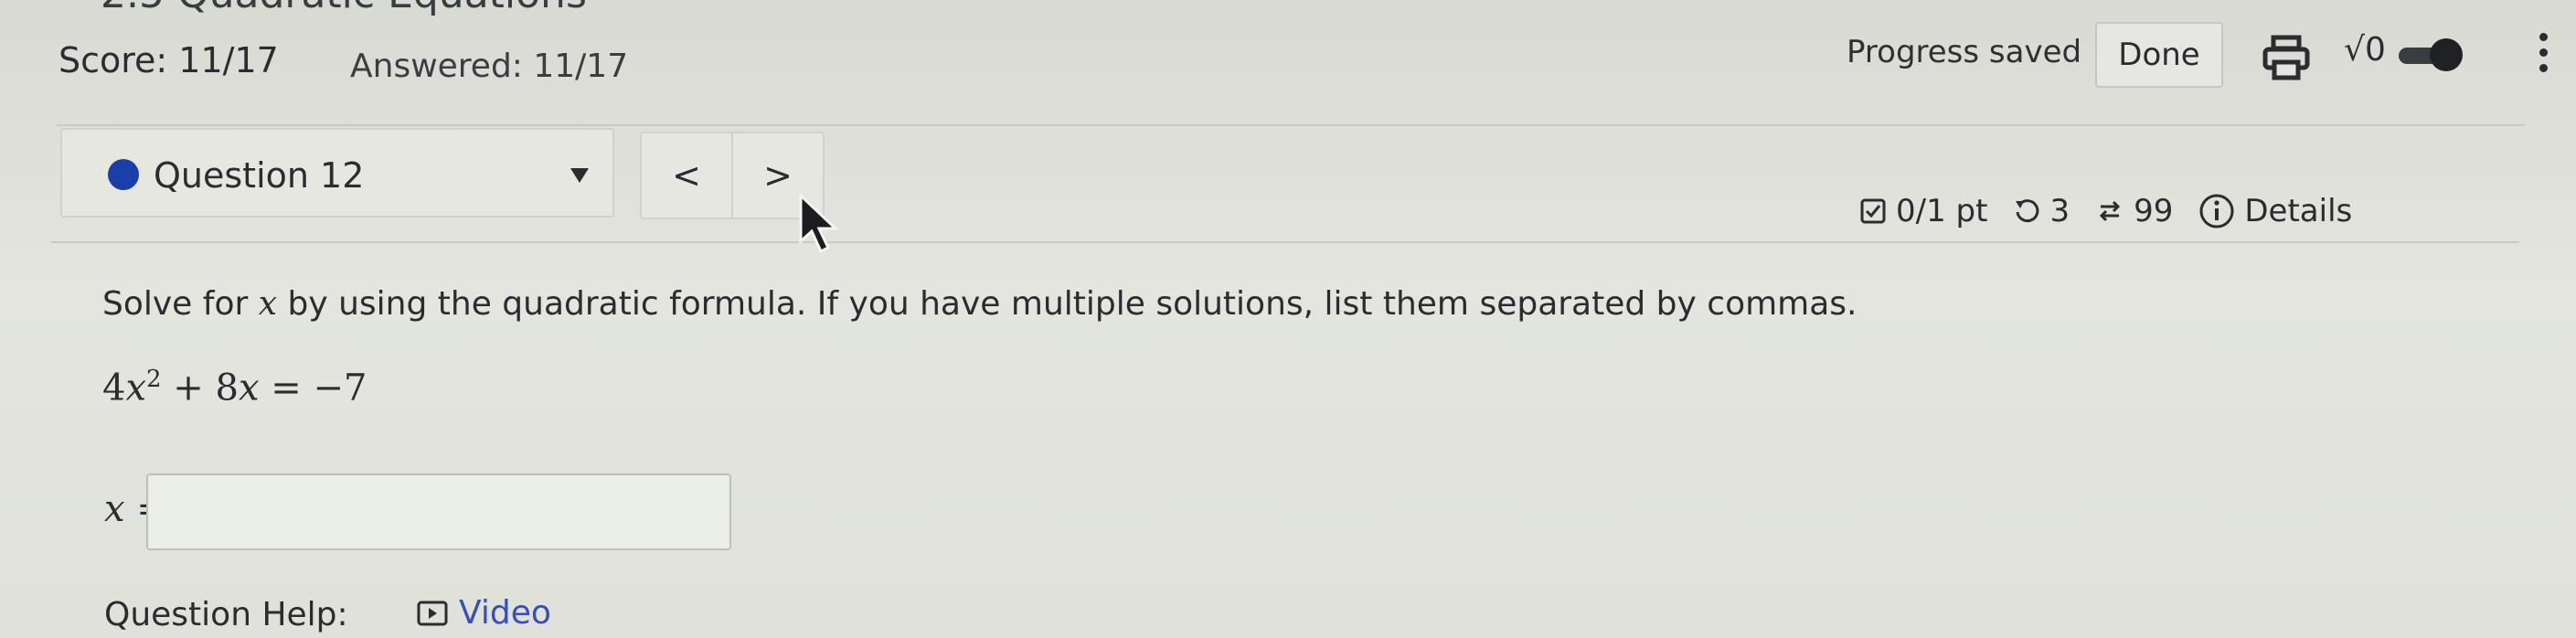 Image resolution: width=2576 pixels, height=638 pixels. I want to click on info-icon, so click(2216, 211).